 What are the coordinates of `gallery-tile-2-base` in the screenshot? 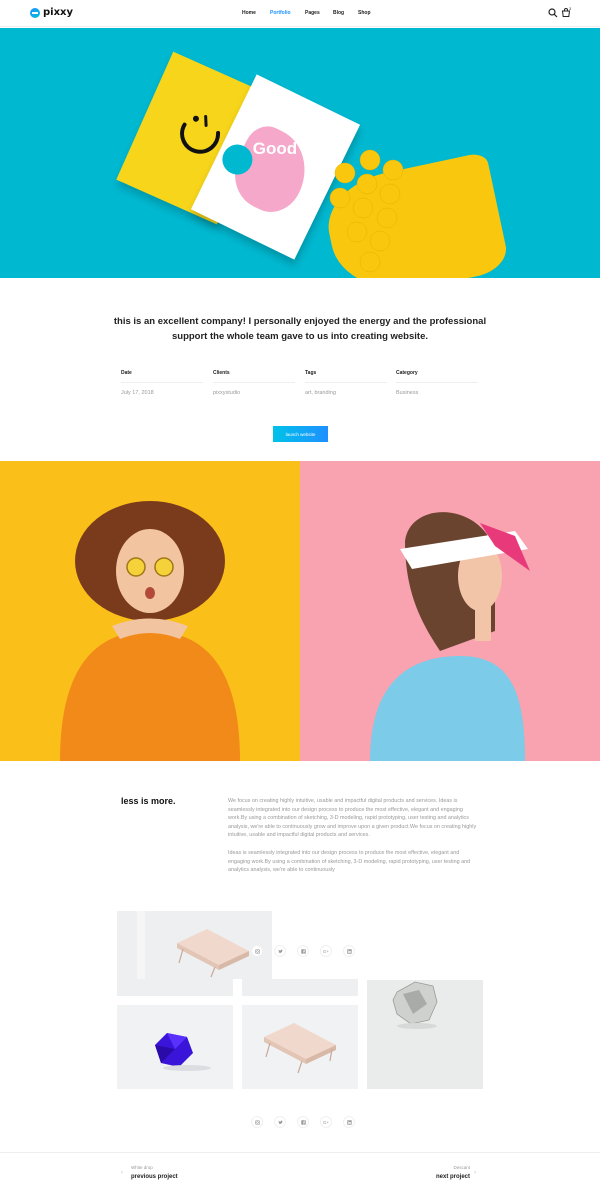 It's located at (300, 987).